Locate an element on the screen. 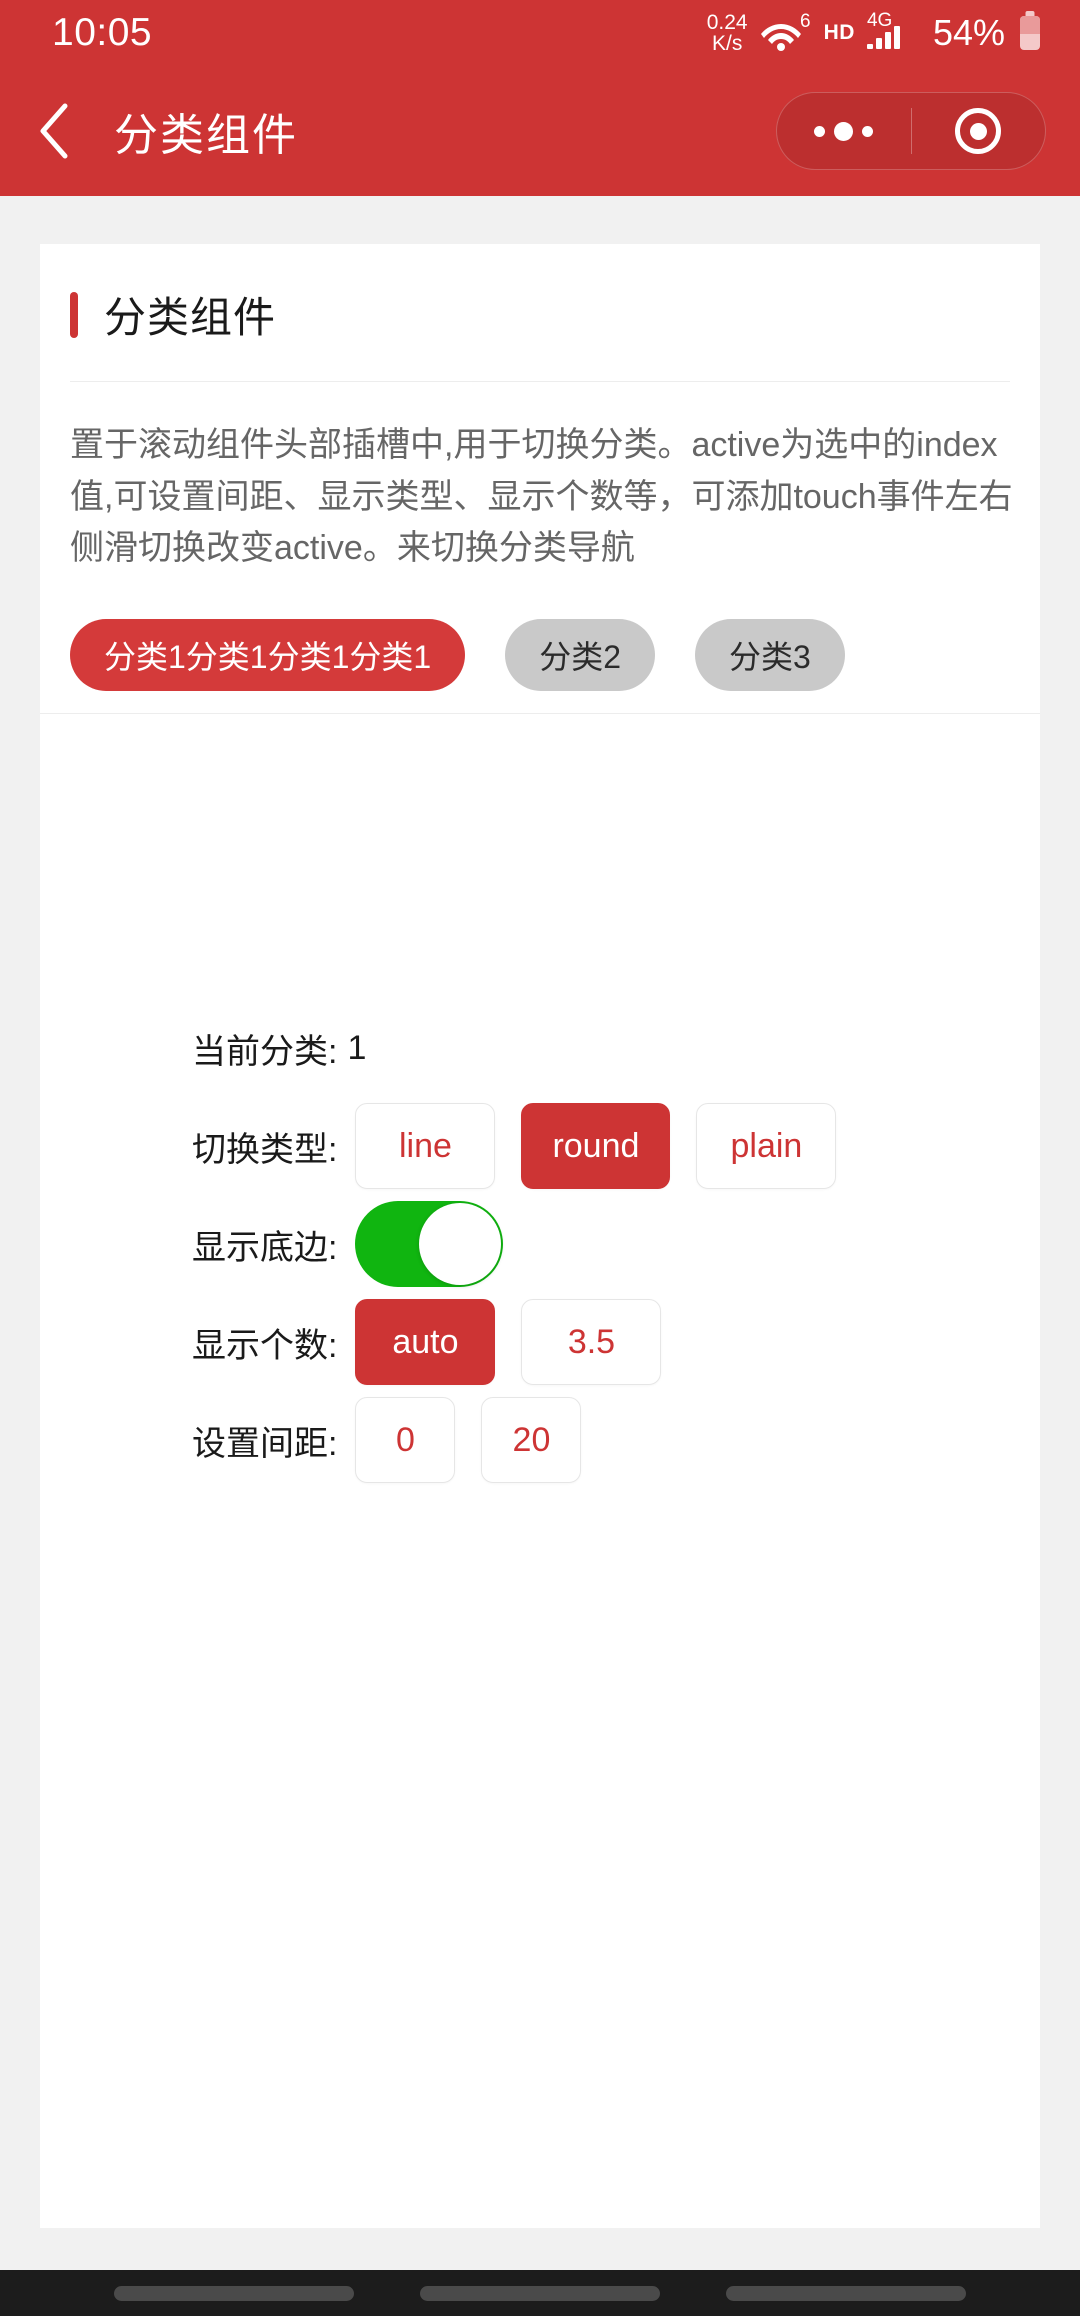 Image resolution: width=1080 pixels, height=2316 pixels. gap-option-0: 0 is located at coordinates (405, 1440).